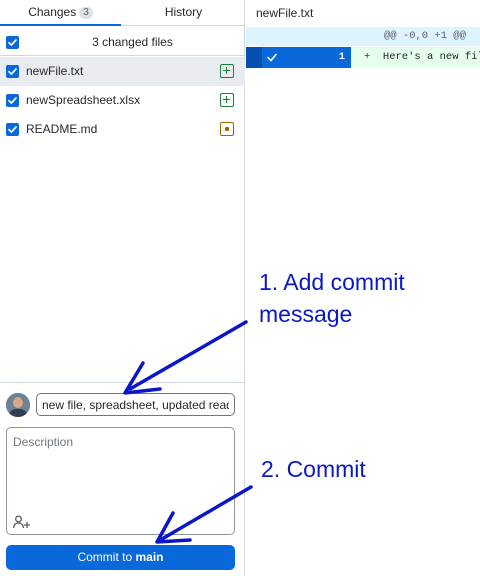  Describe the element at coordinates (313, 469) in the screenshot. I see `annotation-commit: 2. Commit` at that location.